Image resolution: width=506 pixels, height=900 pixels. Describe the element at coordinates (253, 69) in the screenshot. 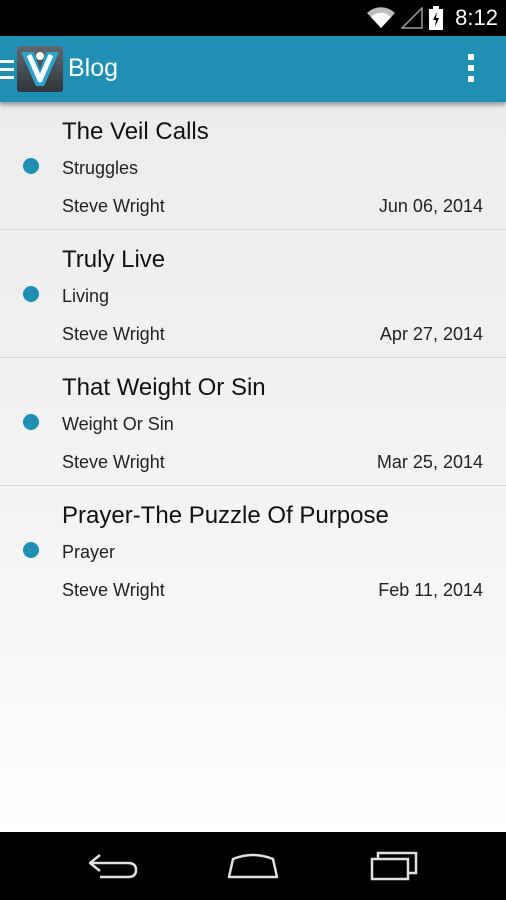

I see `action-bar: Blog` at that location.